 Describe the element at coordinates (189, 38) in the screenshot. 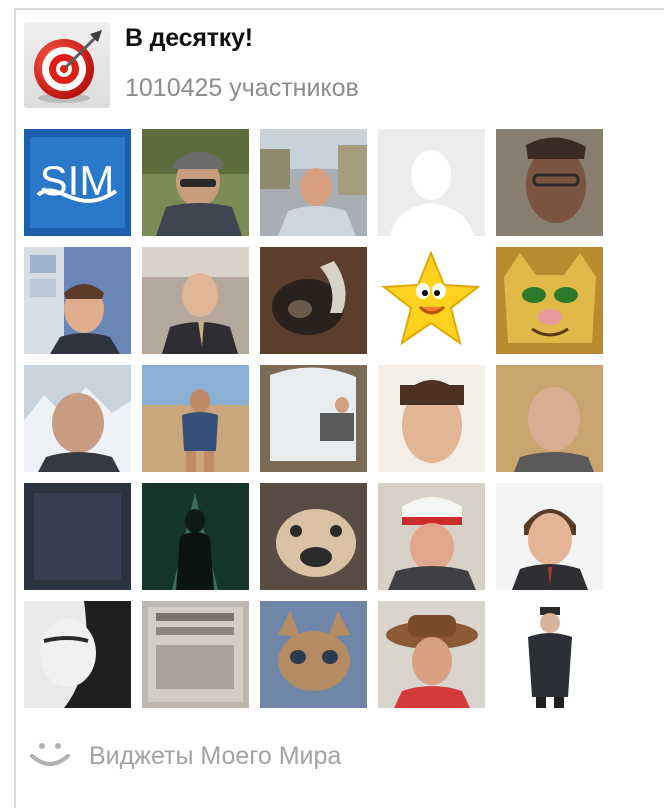

I see `group-title: В десятку!` at that location.